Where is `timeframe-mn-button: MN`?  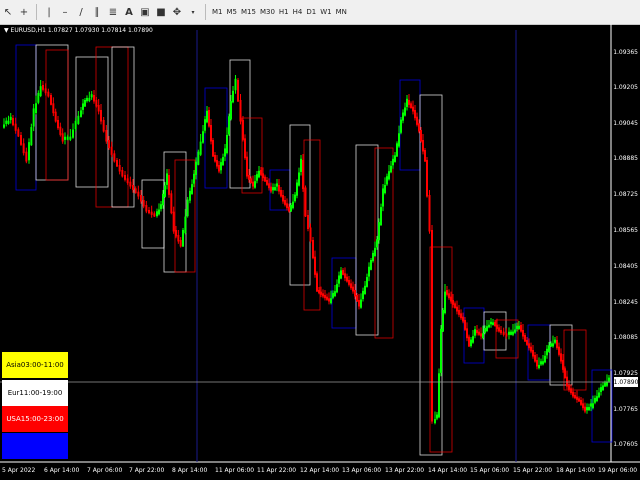 timeframe-mn-button: MN is located at coordinates (341, 12).